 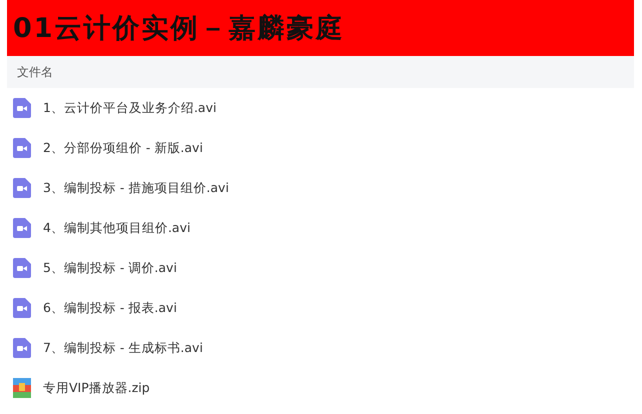 What do you see at coordinates (110, 268) in the screenshot?
I see `file-name: 5、编制投标 - 调价.avi` at bounding box center [110, 268].